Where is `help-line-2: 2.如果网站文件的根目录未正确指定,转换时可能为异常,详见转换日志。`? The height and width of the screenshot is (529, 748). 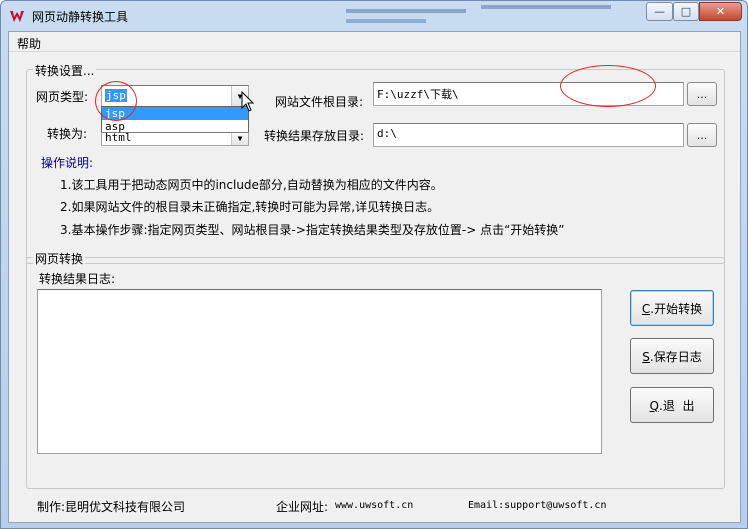 help-line-2: 2.如果网站文件的根目录未正确指定,转换时可能为异常,详见转换日志。 is located at coordinates (250, 207).